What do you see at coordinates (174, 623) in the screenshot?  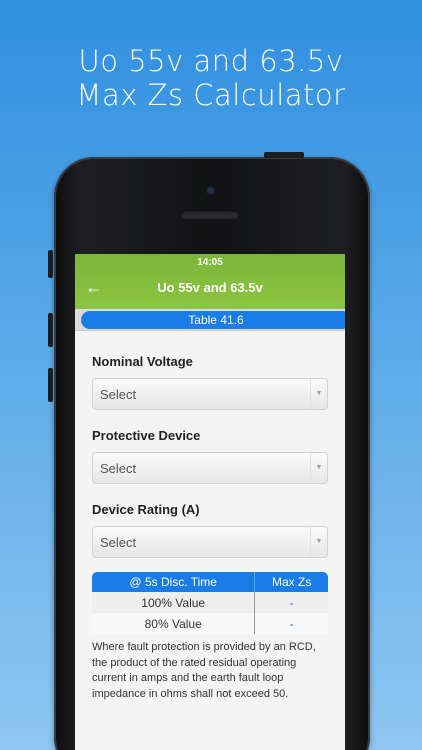 I see `row-label-80: 80% Value` at bounding box center [174, 623].